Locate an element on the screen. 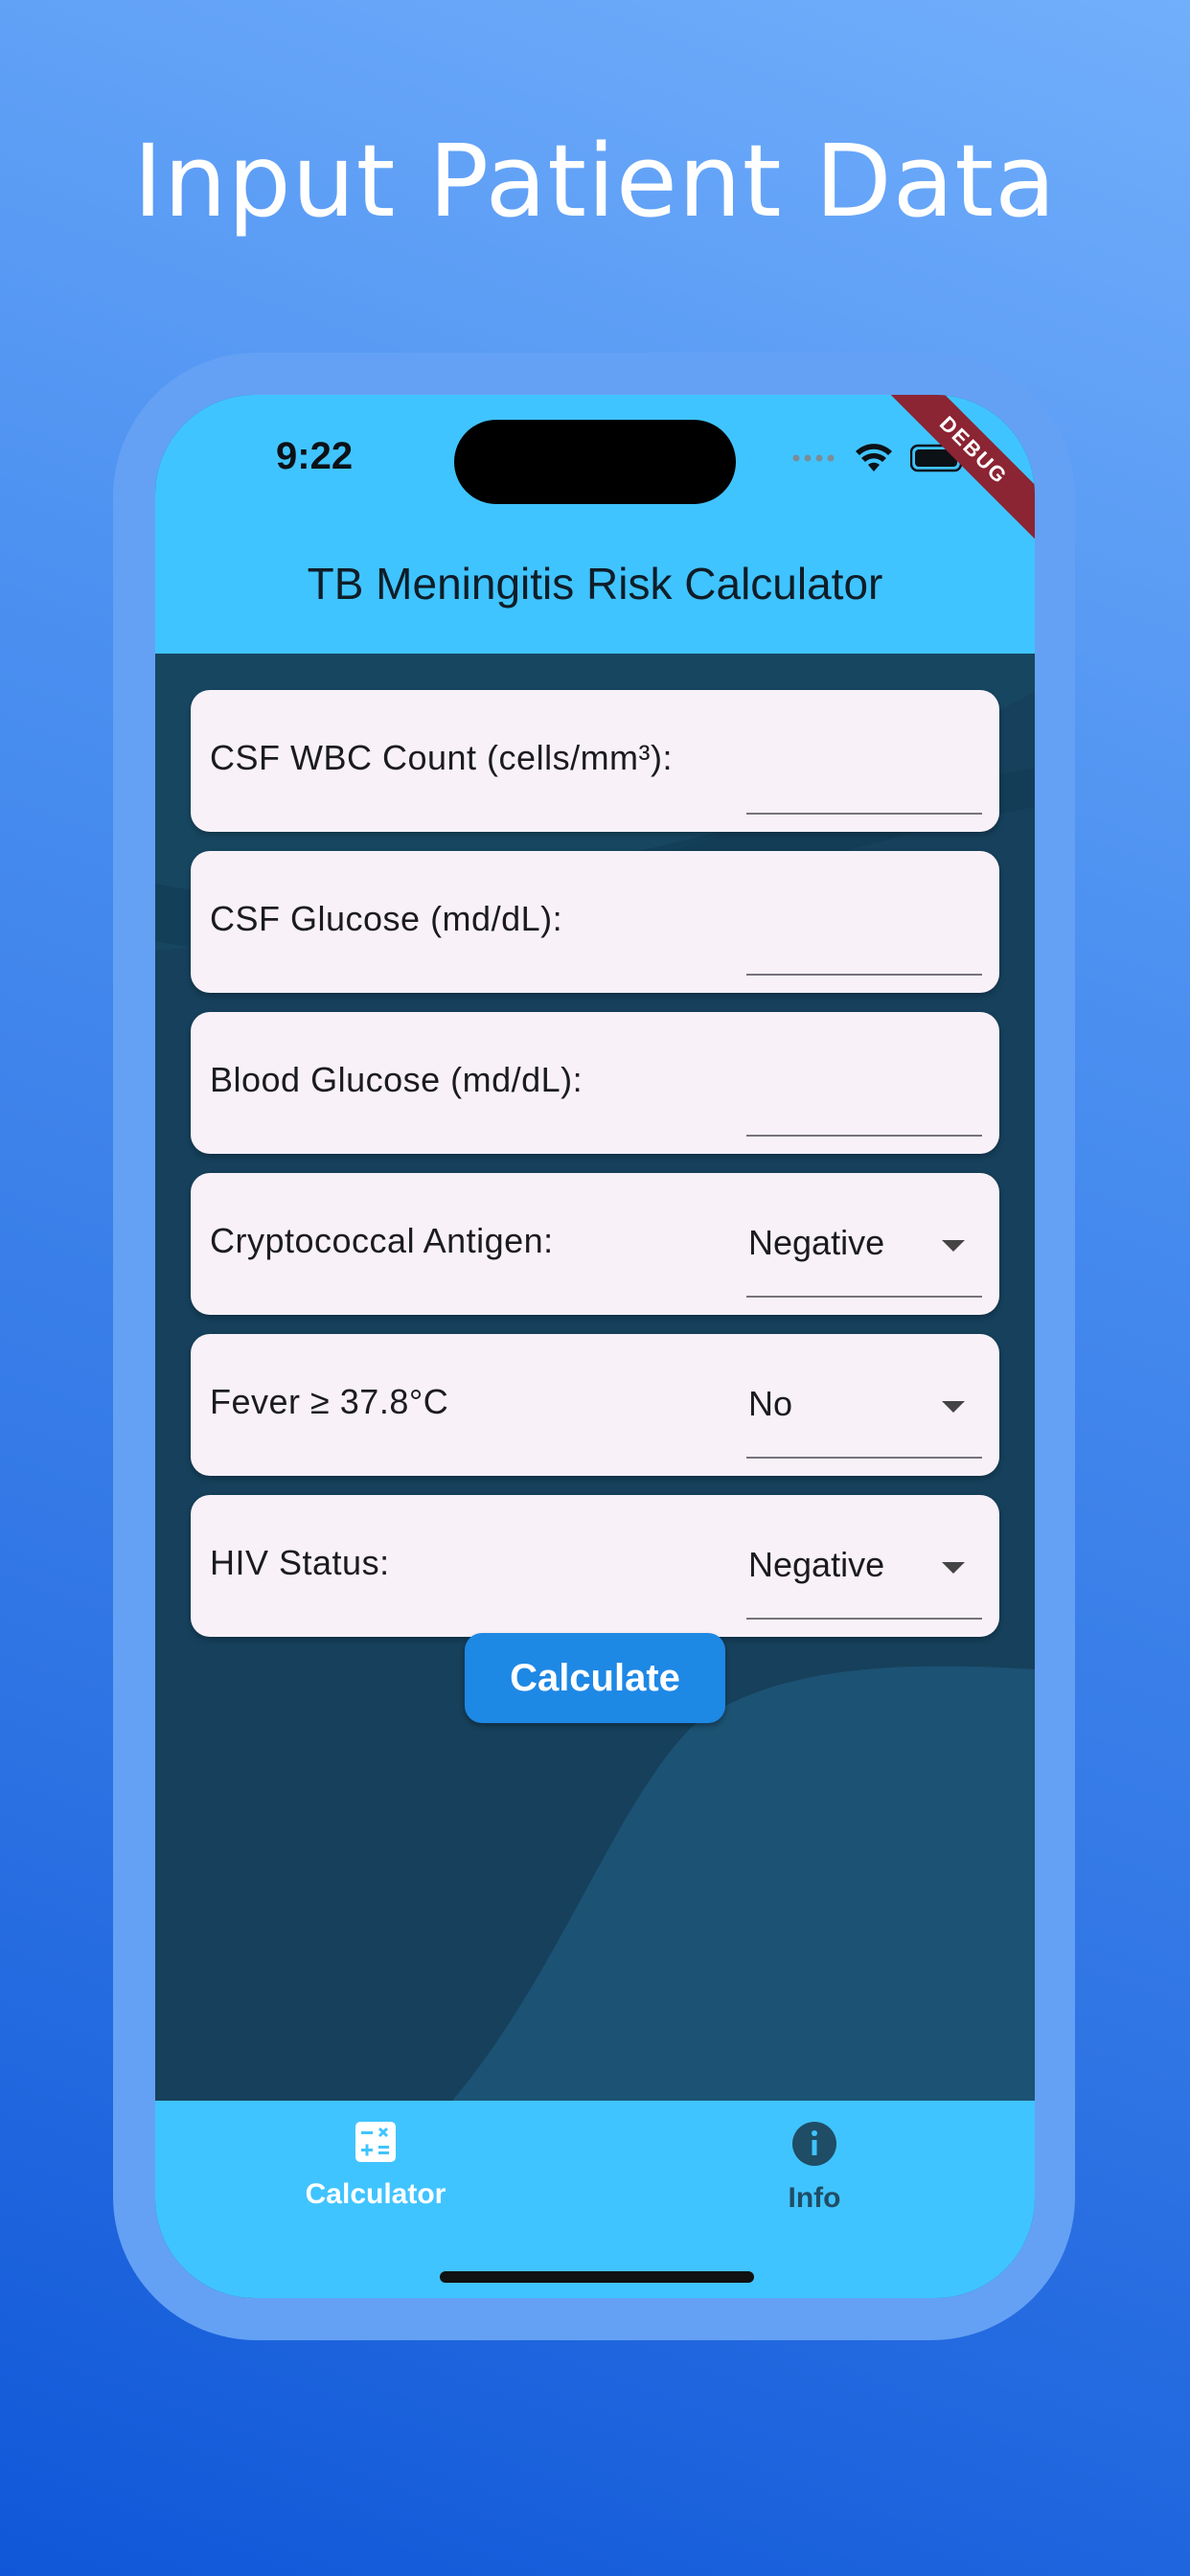 The image size is (1190, 2576). csf-wbc-label: CSF WBC Count (cells/mm³): is located at coordinates (442, 757).